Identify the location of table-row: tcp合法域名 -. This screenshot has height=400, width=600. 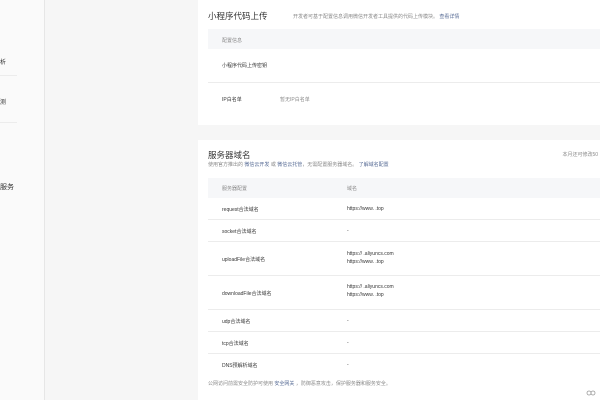
(404, 343).